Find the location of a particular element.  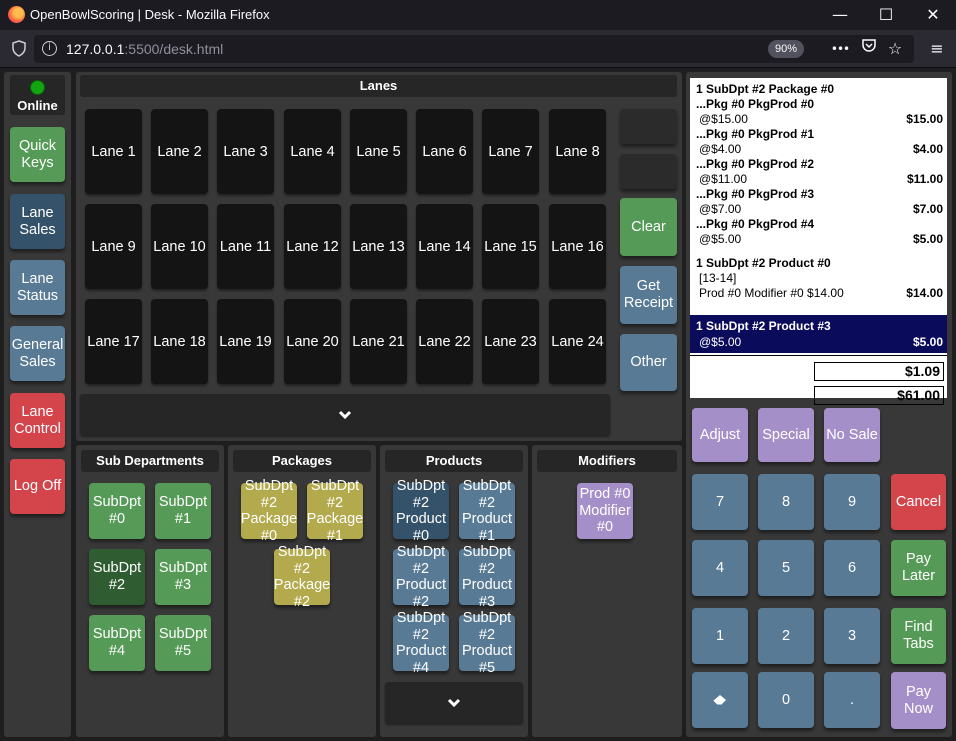

tracking-shield-icon is located at coordinates (19, 48).